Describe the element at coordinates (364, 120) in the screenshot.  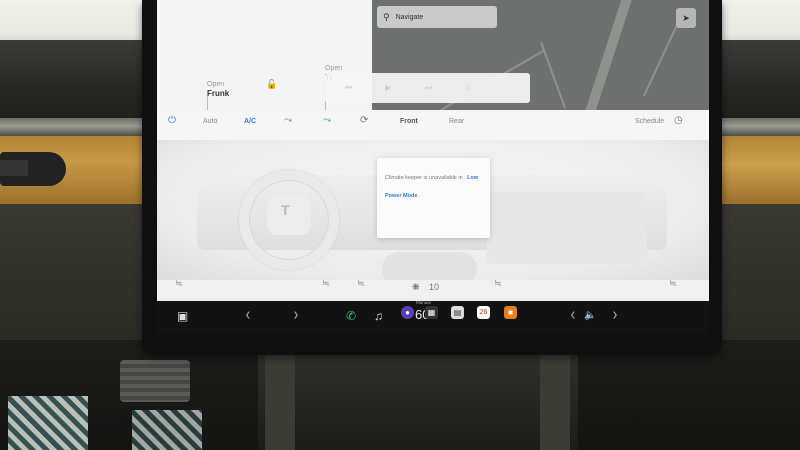
I see `recirculate-icon: ⟳` at that location.